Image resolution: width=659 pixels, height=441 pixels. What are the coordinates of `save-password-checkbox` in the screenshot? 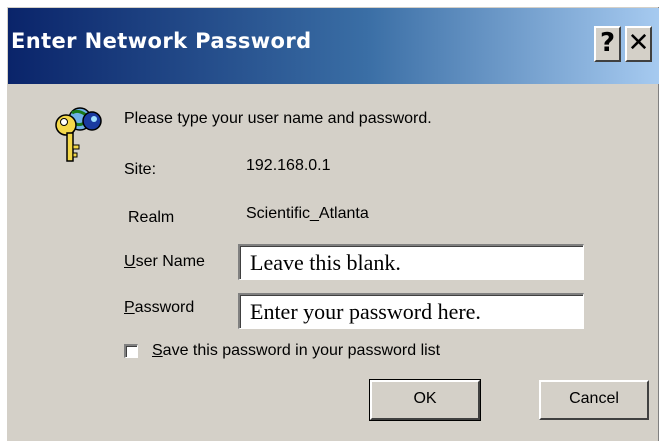 It's located at (131, 351).